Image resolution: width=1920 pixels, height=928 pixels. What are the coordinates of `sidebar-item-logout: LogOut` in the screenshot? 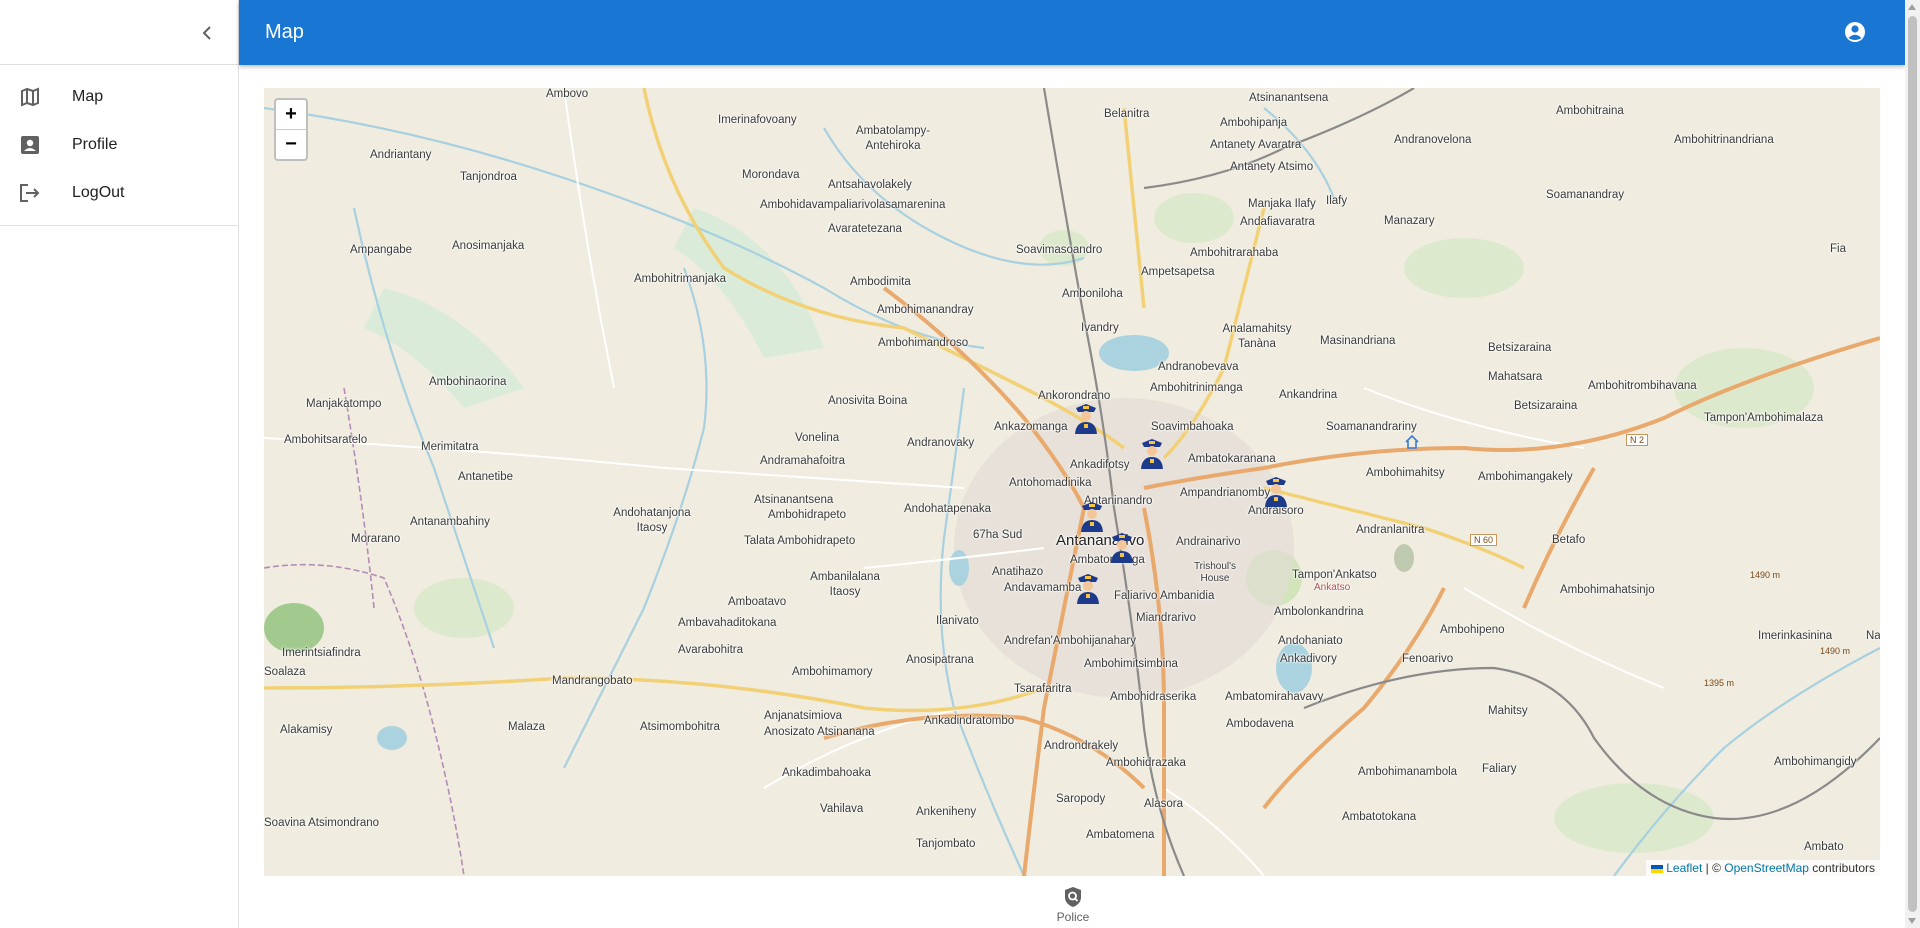 It's located at (119, 193).